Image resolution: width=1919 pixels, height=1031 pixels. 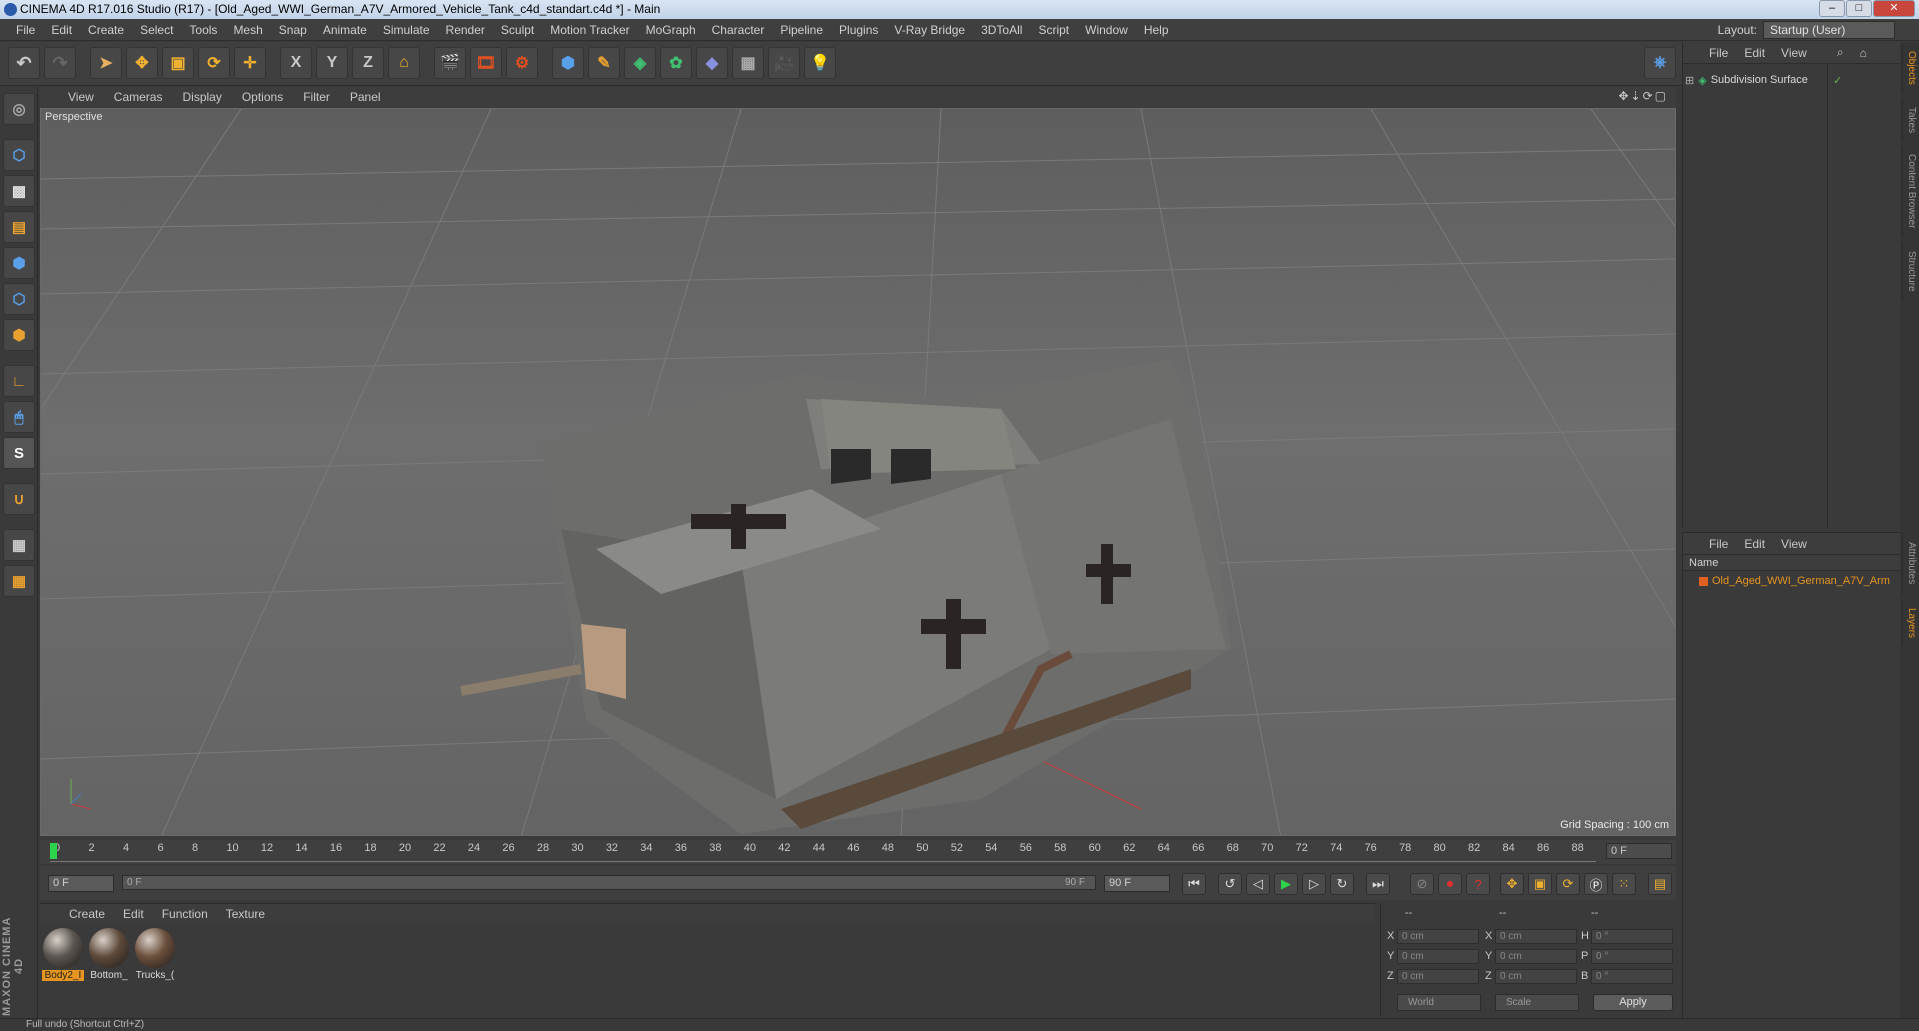 I want to click on apply-button: Apply, so click(x=1633, y=1002).